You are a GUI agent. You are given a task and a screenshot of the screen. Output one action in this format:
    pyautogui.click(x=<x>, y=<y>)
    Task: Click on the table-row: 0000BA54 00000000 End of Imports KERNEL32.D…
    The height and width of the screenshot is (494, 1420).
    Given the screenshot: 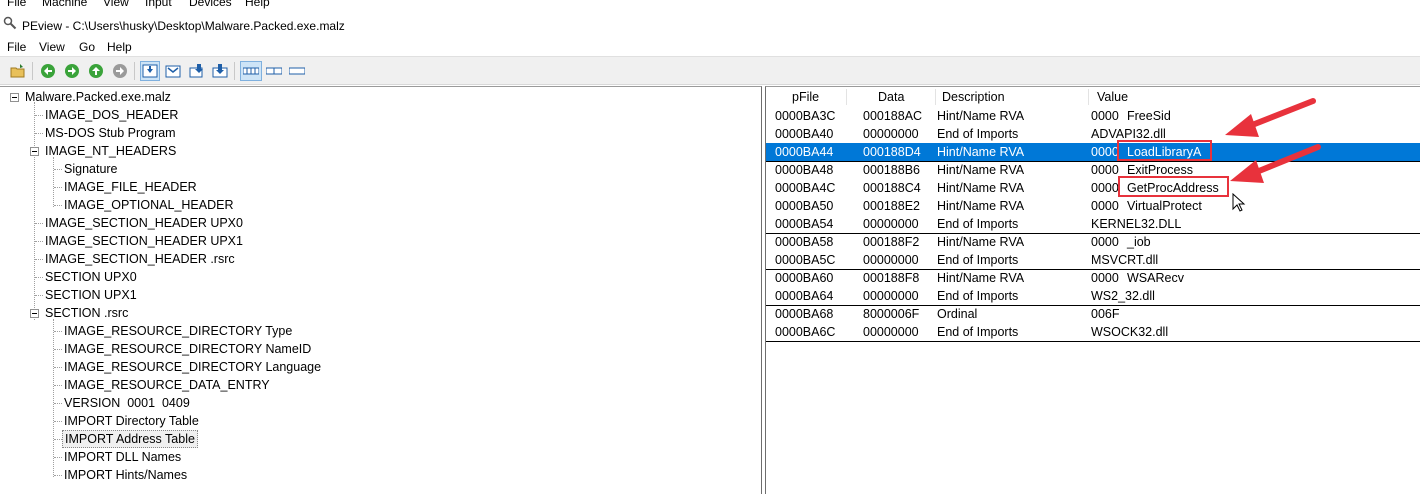 What is the action you would take?
    pyautogui.click(x=1093, y=224)
    